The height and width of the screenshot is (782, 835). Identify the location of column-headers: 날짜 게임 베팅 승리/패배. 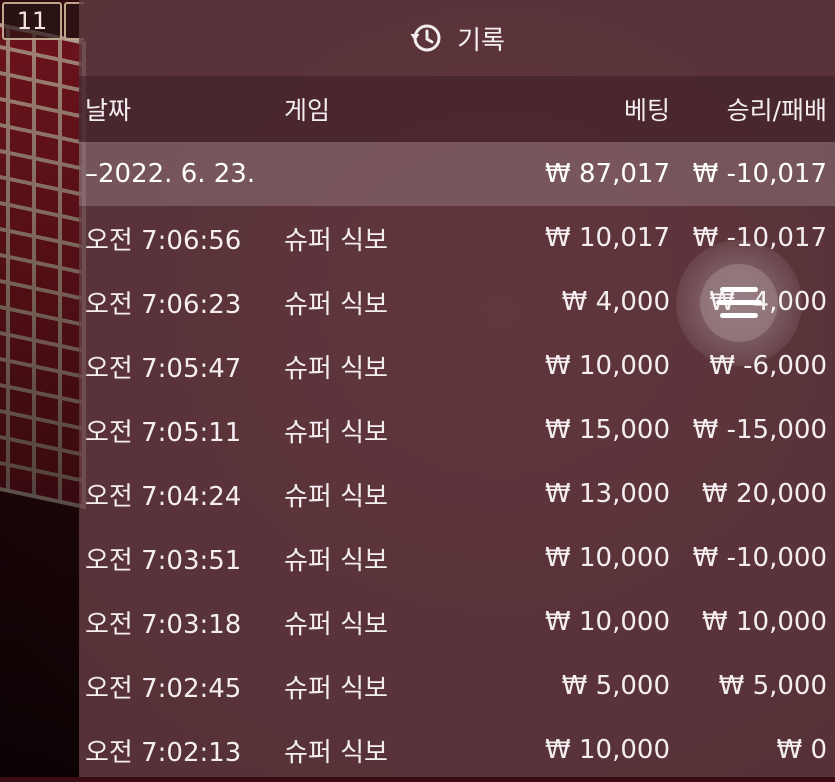
(457, 109).